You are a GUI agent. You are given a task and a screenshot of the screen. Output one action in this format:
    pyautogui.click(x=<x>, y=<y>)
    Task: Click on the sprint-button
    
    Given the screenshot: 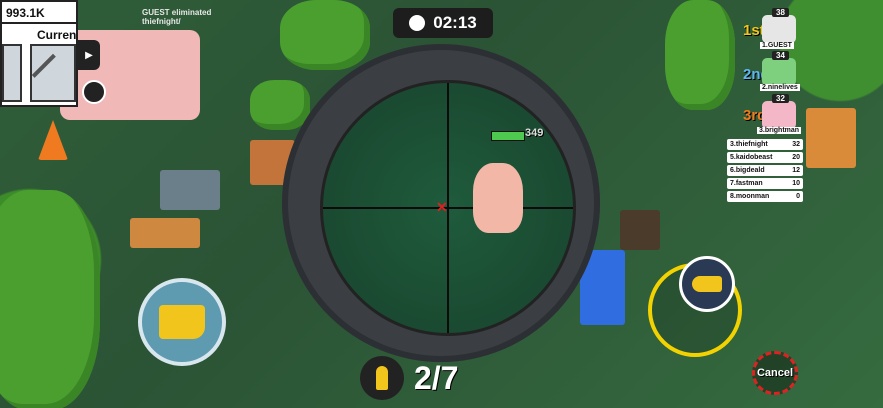 What is the action you would take?
    pyautogui.click(x=182, y=322)
    